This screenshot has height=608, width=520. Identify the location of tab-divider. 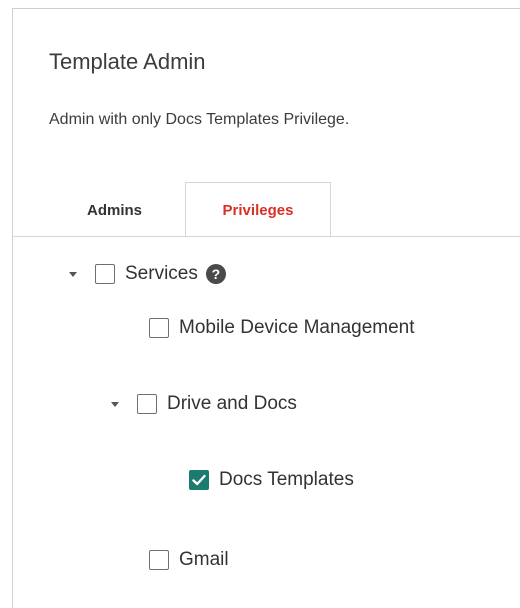
(266, 236).